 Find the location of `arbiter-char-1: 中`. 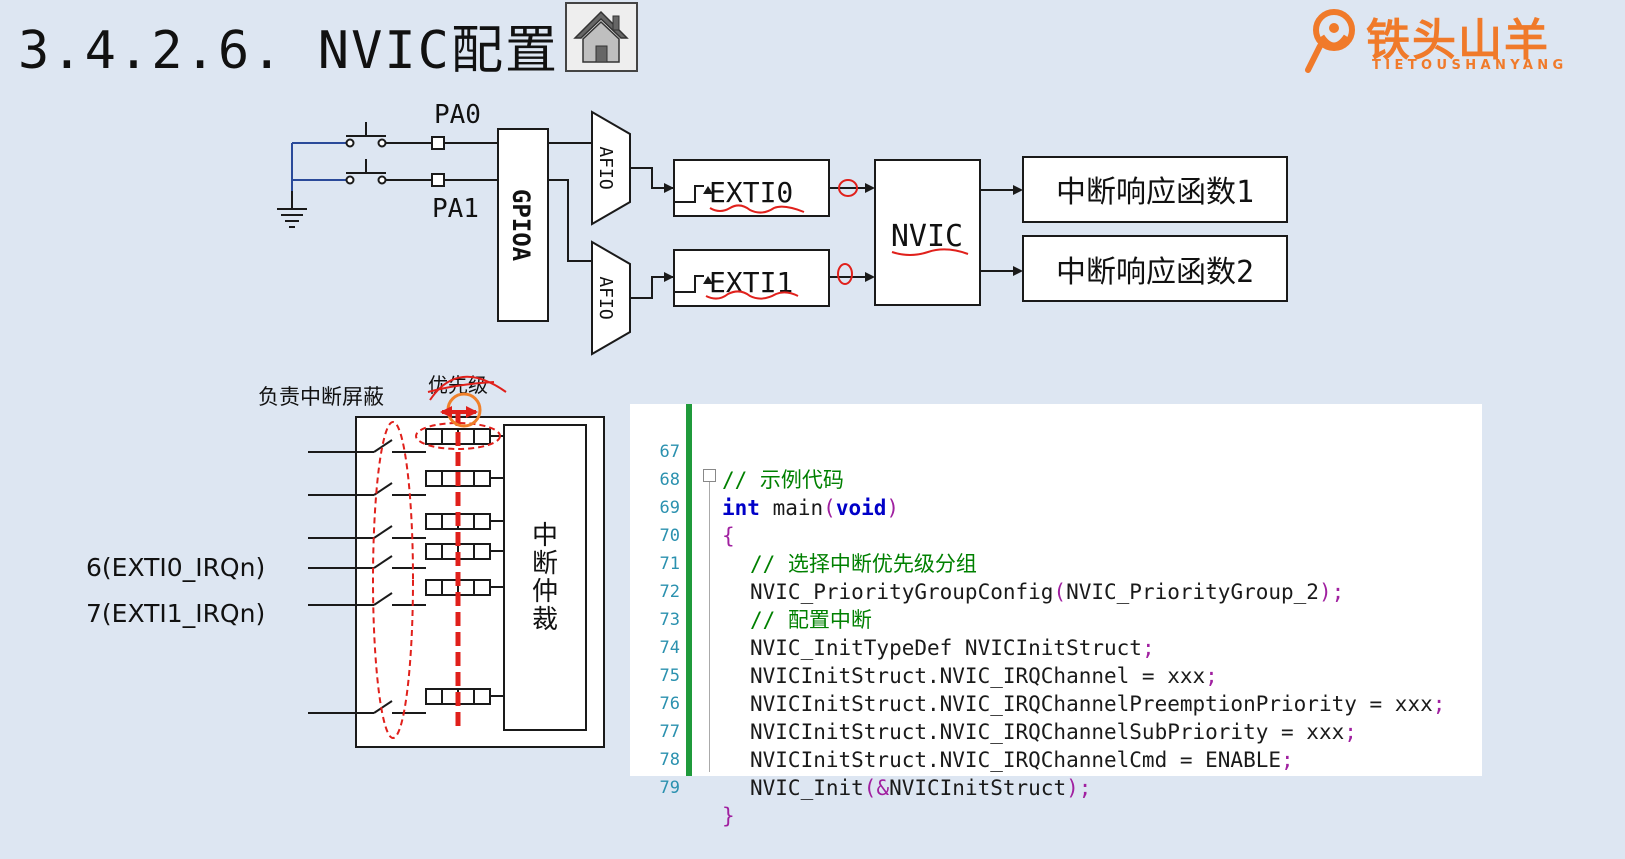

arbiter-char-1: 中 is located at coordinates (545, 536).